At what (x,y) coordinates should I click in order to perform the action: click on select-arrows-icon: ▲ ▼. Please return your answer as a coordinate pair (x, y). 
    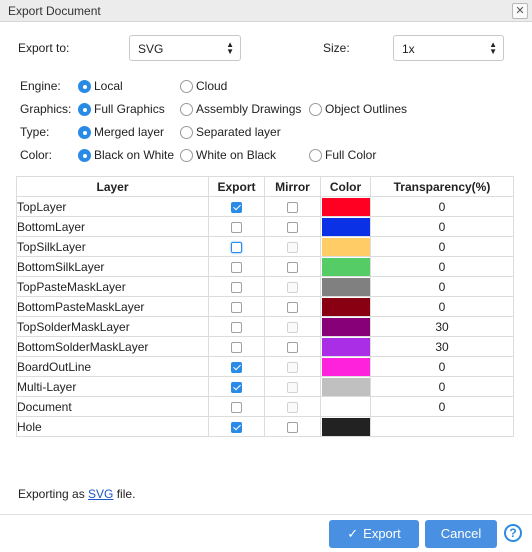
    Looking at the image, I should click on (493, 48).